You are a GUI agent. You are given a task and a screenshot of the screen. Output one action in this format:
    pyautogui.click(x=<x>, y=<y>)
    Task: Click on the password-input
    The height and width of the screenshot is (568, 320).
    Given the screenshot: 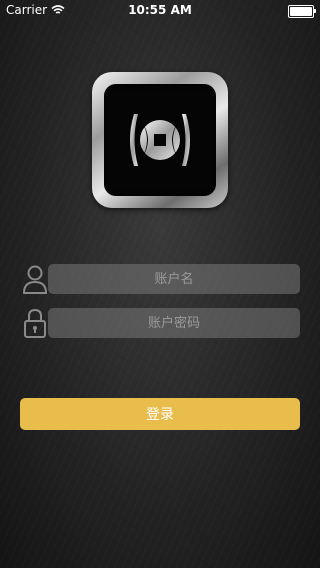 What is the action you would take?
    pyautogui.click(x=174, y=323)
    